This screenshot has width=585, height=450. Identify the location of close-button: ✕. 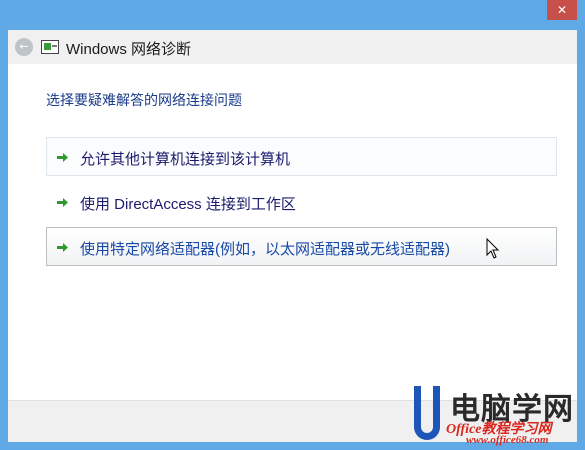
(562, 10).